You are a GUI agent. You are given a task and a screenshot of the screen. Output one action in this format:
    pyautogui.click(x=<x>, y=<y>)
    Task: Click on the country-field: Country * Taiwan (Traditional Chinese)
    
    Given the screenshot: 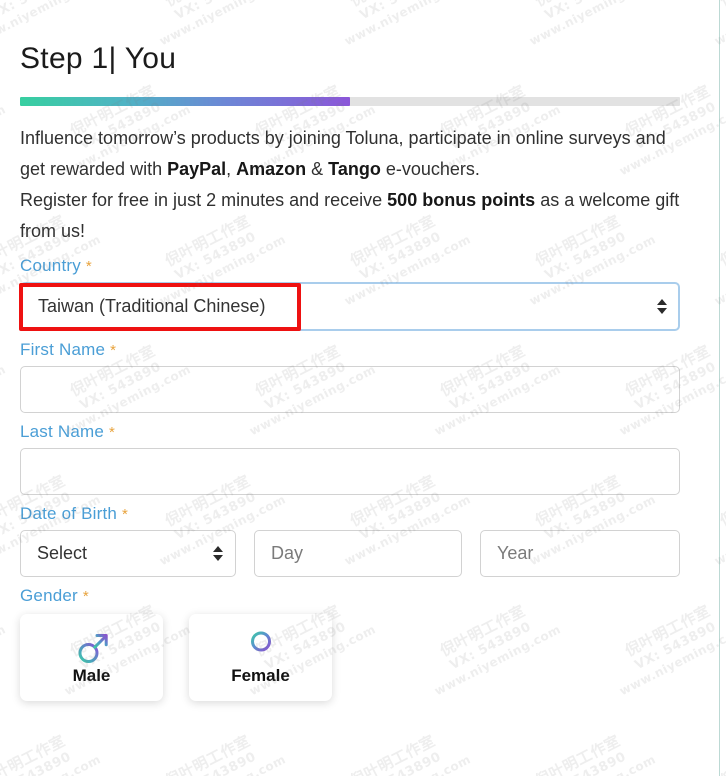 What is the action you would take?
    pyautogui.click(x=349, y=293)
    